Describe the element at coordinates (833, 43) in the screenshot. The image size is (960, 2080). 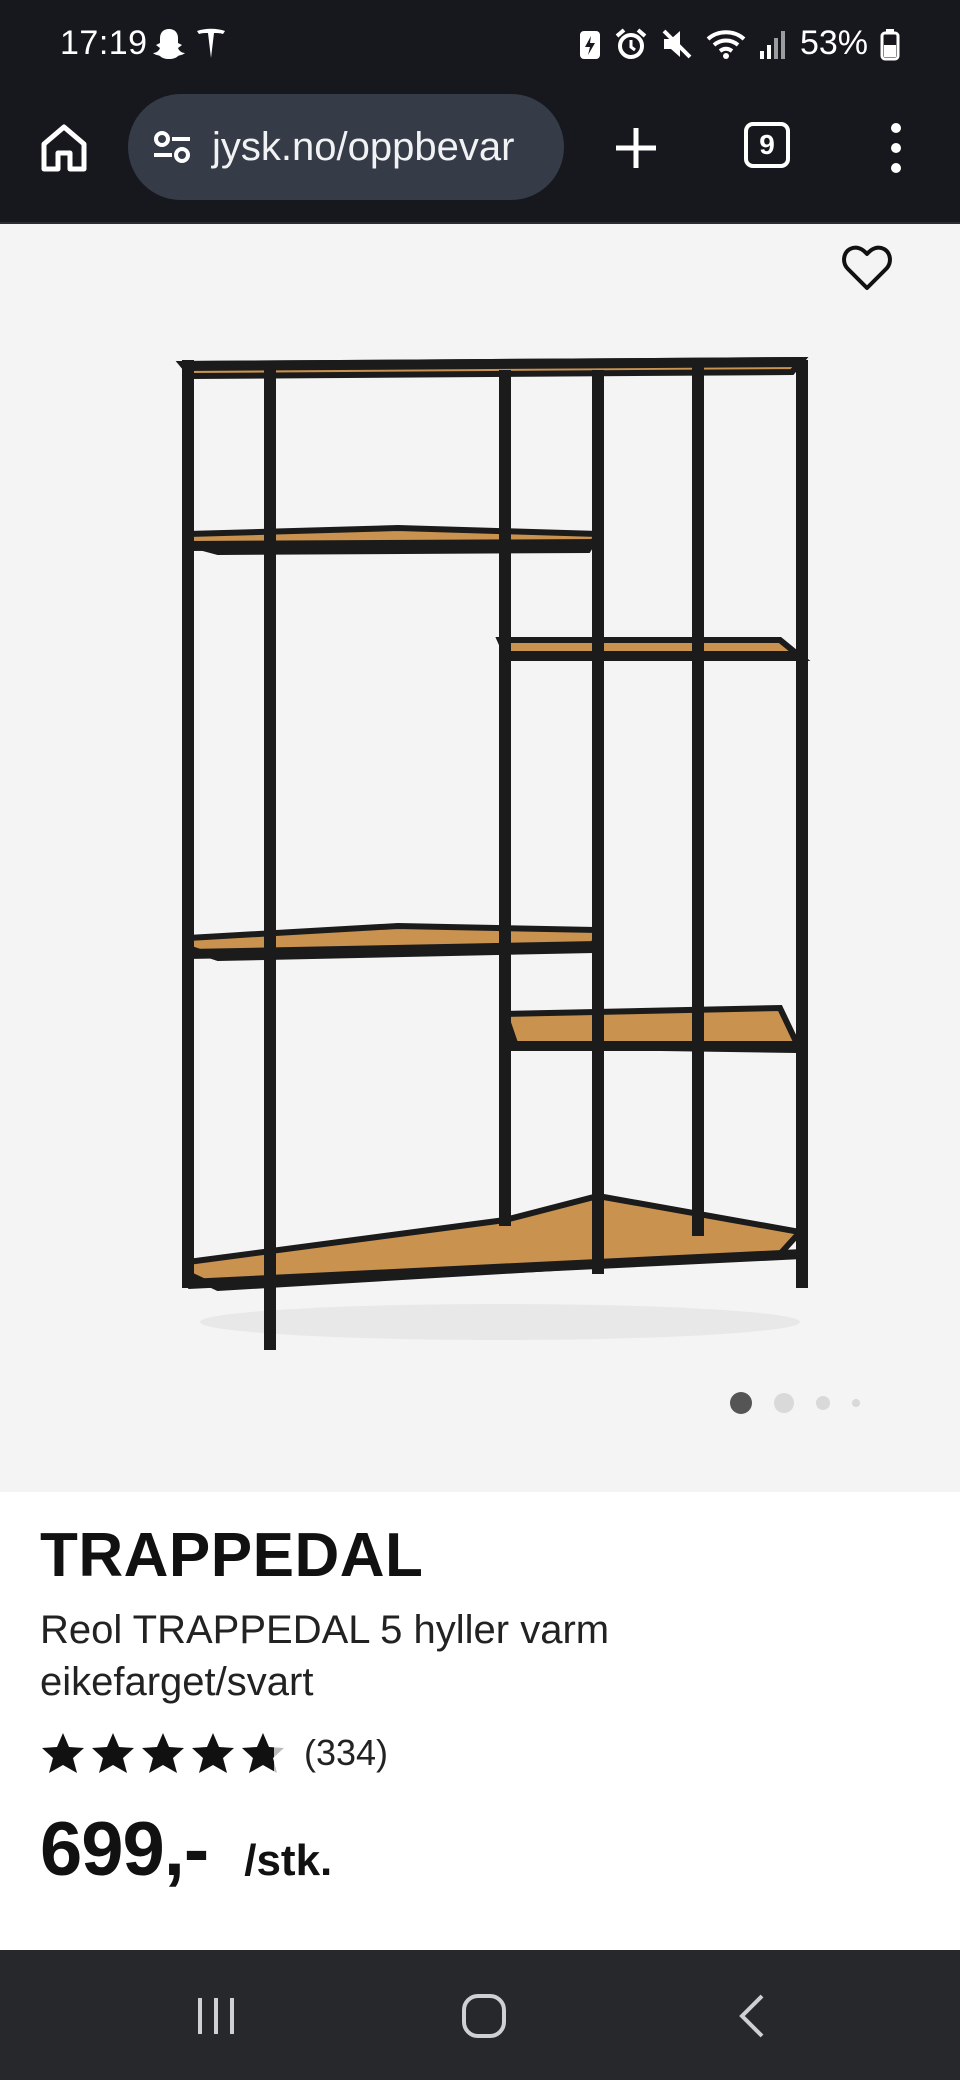
I see `battery-percent: 53%` at that location.